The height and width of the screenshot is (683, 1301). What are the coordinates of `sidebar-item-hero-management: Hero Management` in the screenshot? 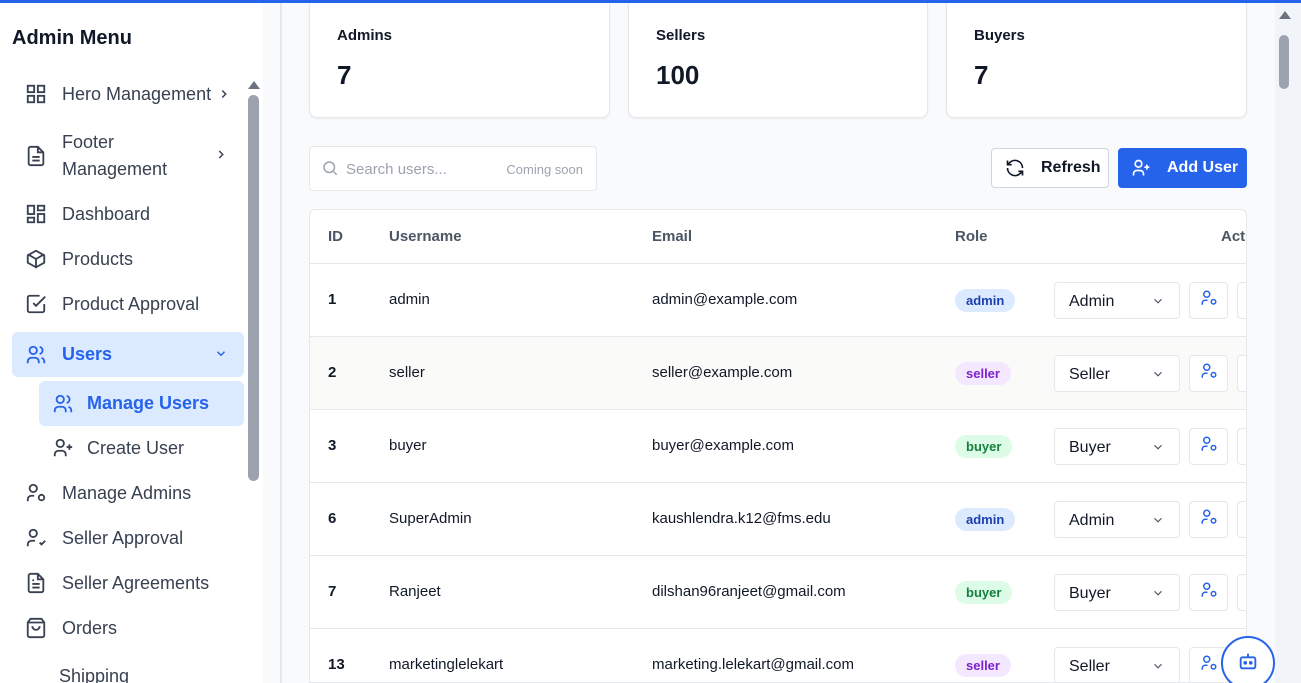 It's located at (128, 94).